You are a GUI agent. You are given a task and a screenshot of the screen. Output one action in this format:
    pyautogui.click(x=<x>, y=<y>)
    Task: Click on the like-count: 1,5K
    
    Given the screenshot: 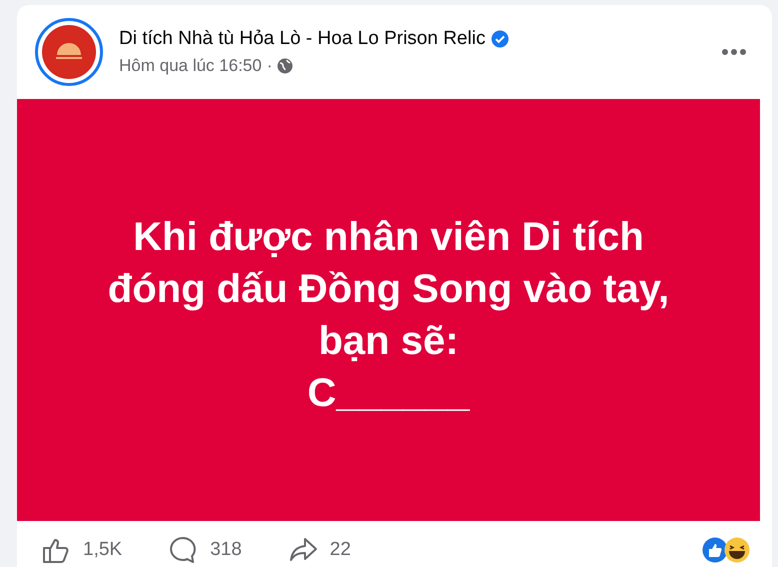 What is the action you would take?
    pyautogui.click(x=102, y=550)
    